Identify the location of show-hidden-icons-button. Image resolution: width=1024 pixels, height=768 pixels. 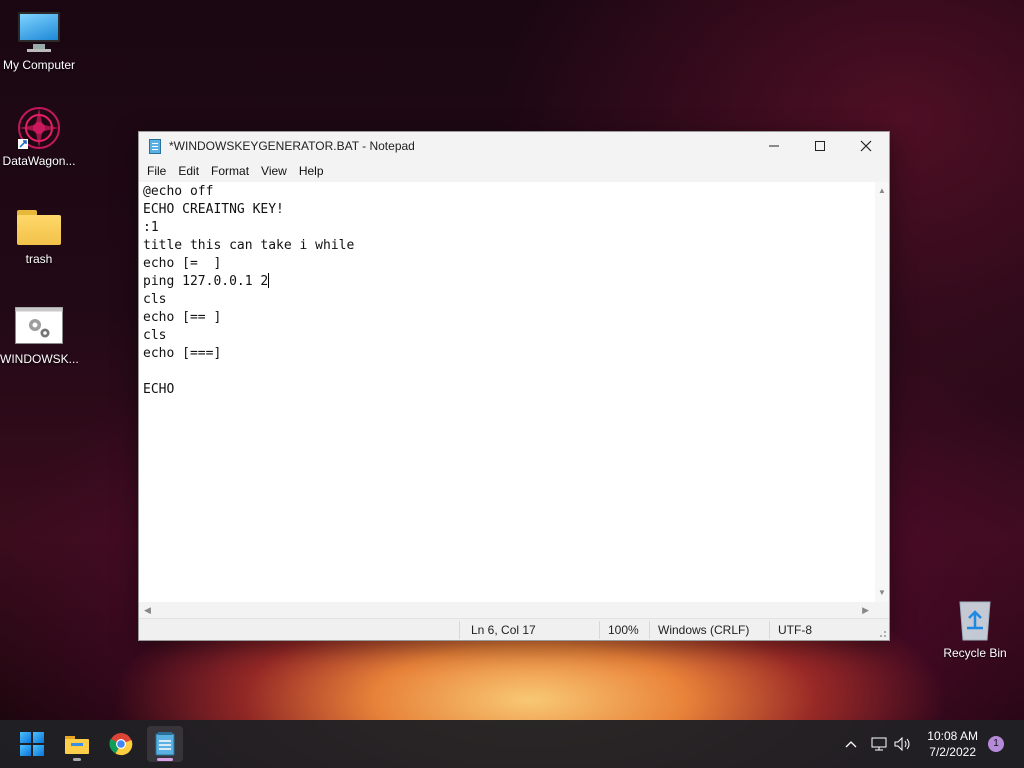
(851, 744).